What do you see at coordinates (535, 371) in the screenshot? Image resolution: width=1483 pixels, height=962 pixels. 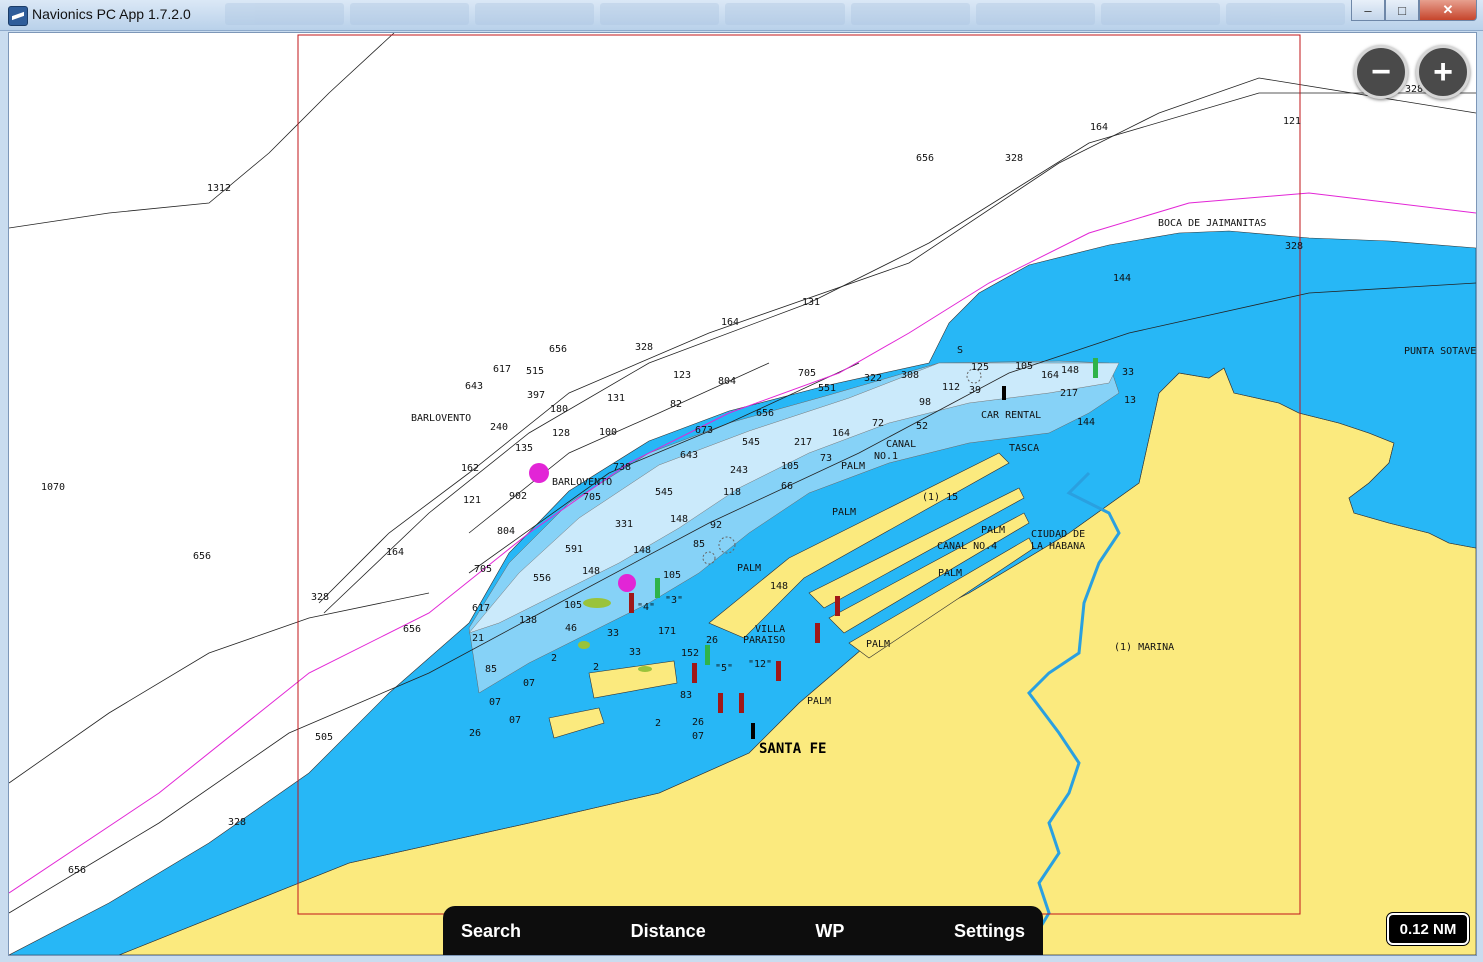 I see `sounding: 515` at bounding box center [535, 371].